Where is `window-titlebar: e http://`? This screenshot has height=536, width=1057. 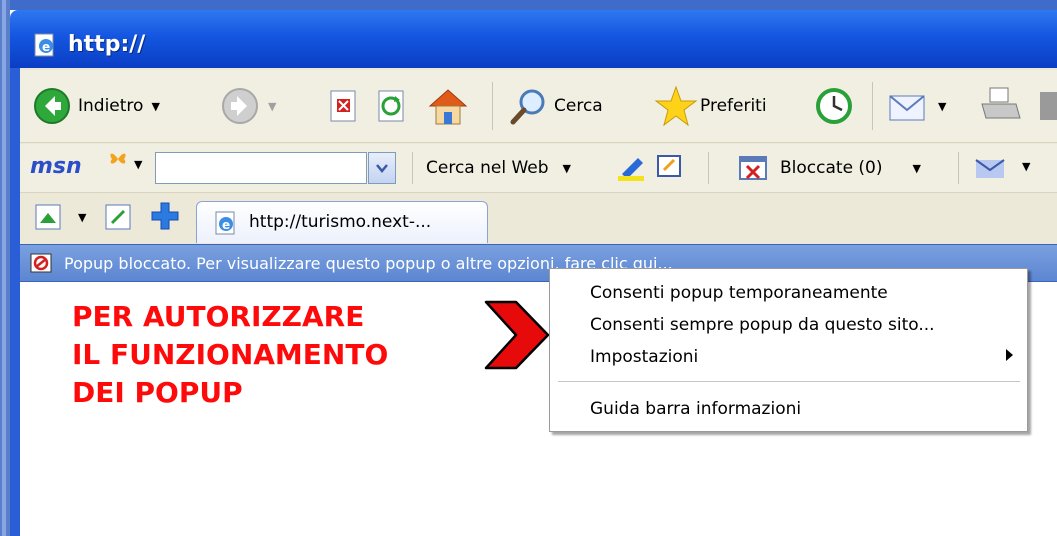
window-titlebar: e http:// is located at coordinates (533, 39).